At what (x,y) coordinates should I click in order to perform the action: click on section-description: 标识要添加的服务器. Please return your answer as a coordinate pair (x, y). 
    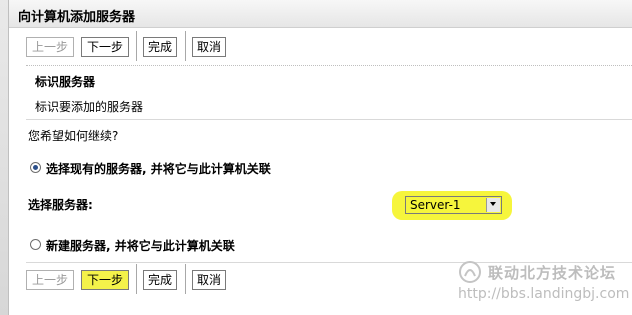
    Looking at the image, I should click on (89, 107).